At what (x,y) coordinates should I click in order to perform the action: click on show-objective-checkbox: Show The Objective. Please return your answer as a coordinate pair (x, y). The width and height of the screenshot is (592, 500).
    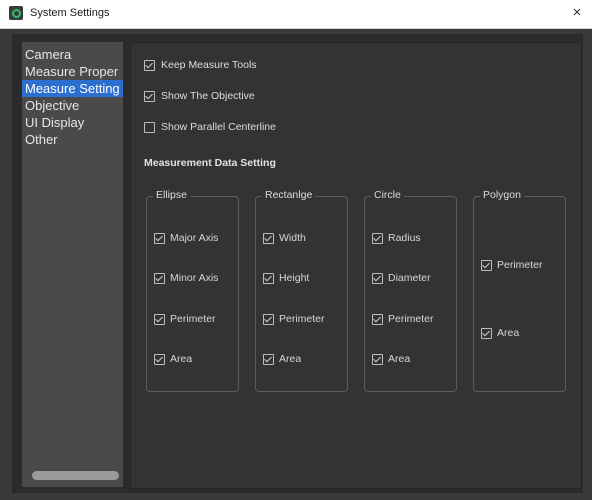
    Looking at the image, I should click on (199, 96).